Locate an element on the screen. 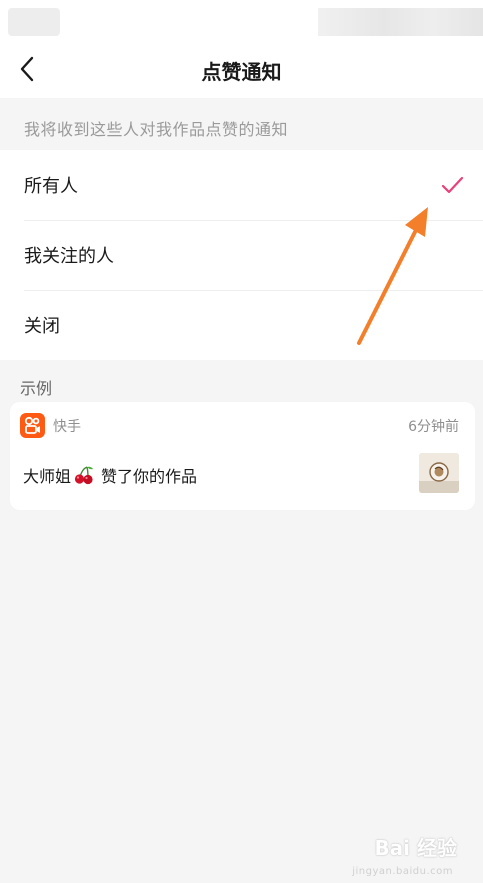 The height and width of the screenshot is (883, 483). status-bar is located at coordinates (241, 20).